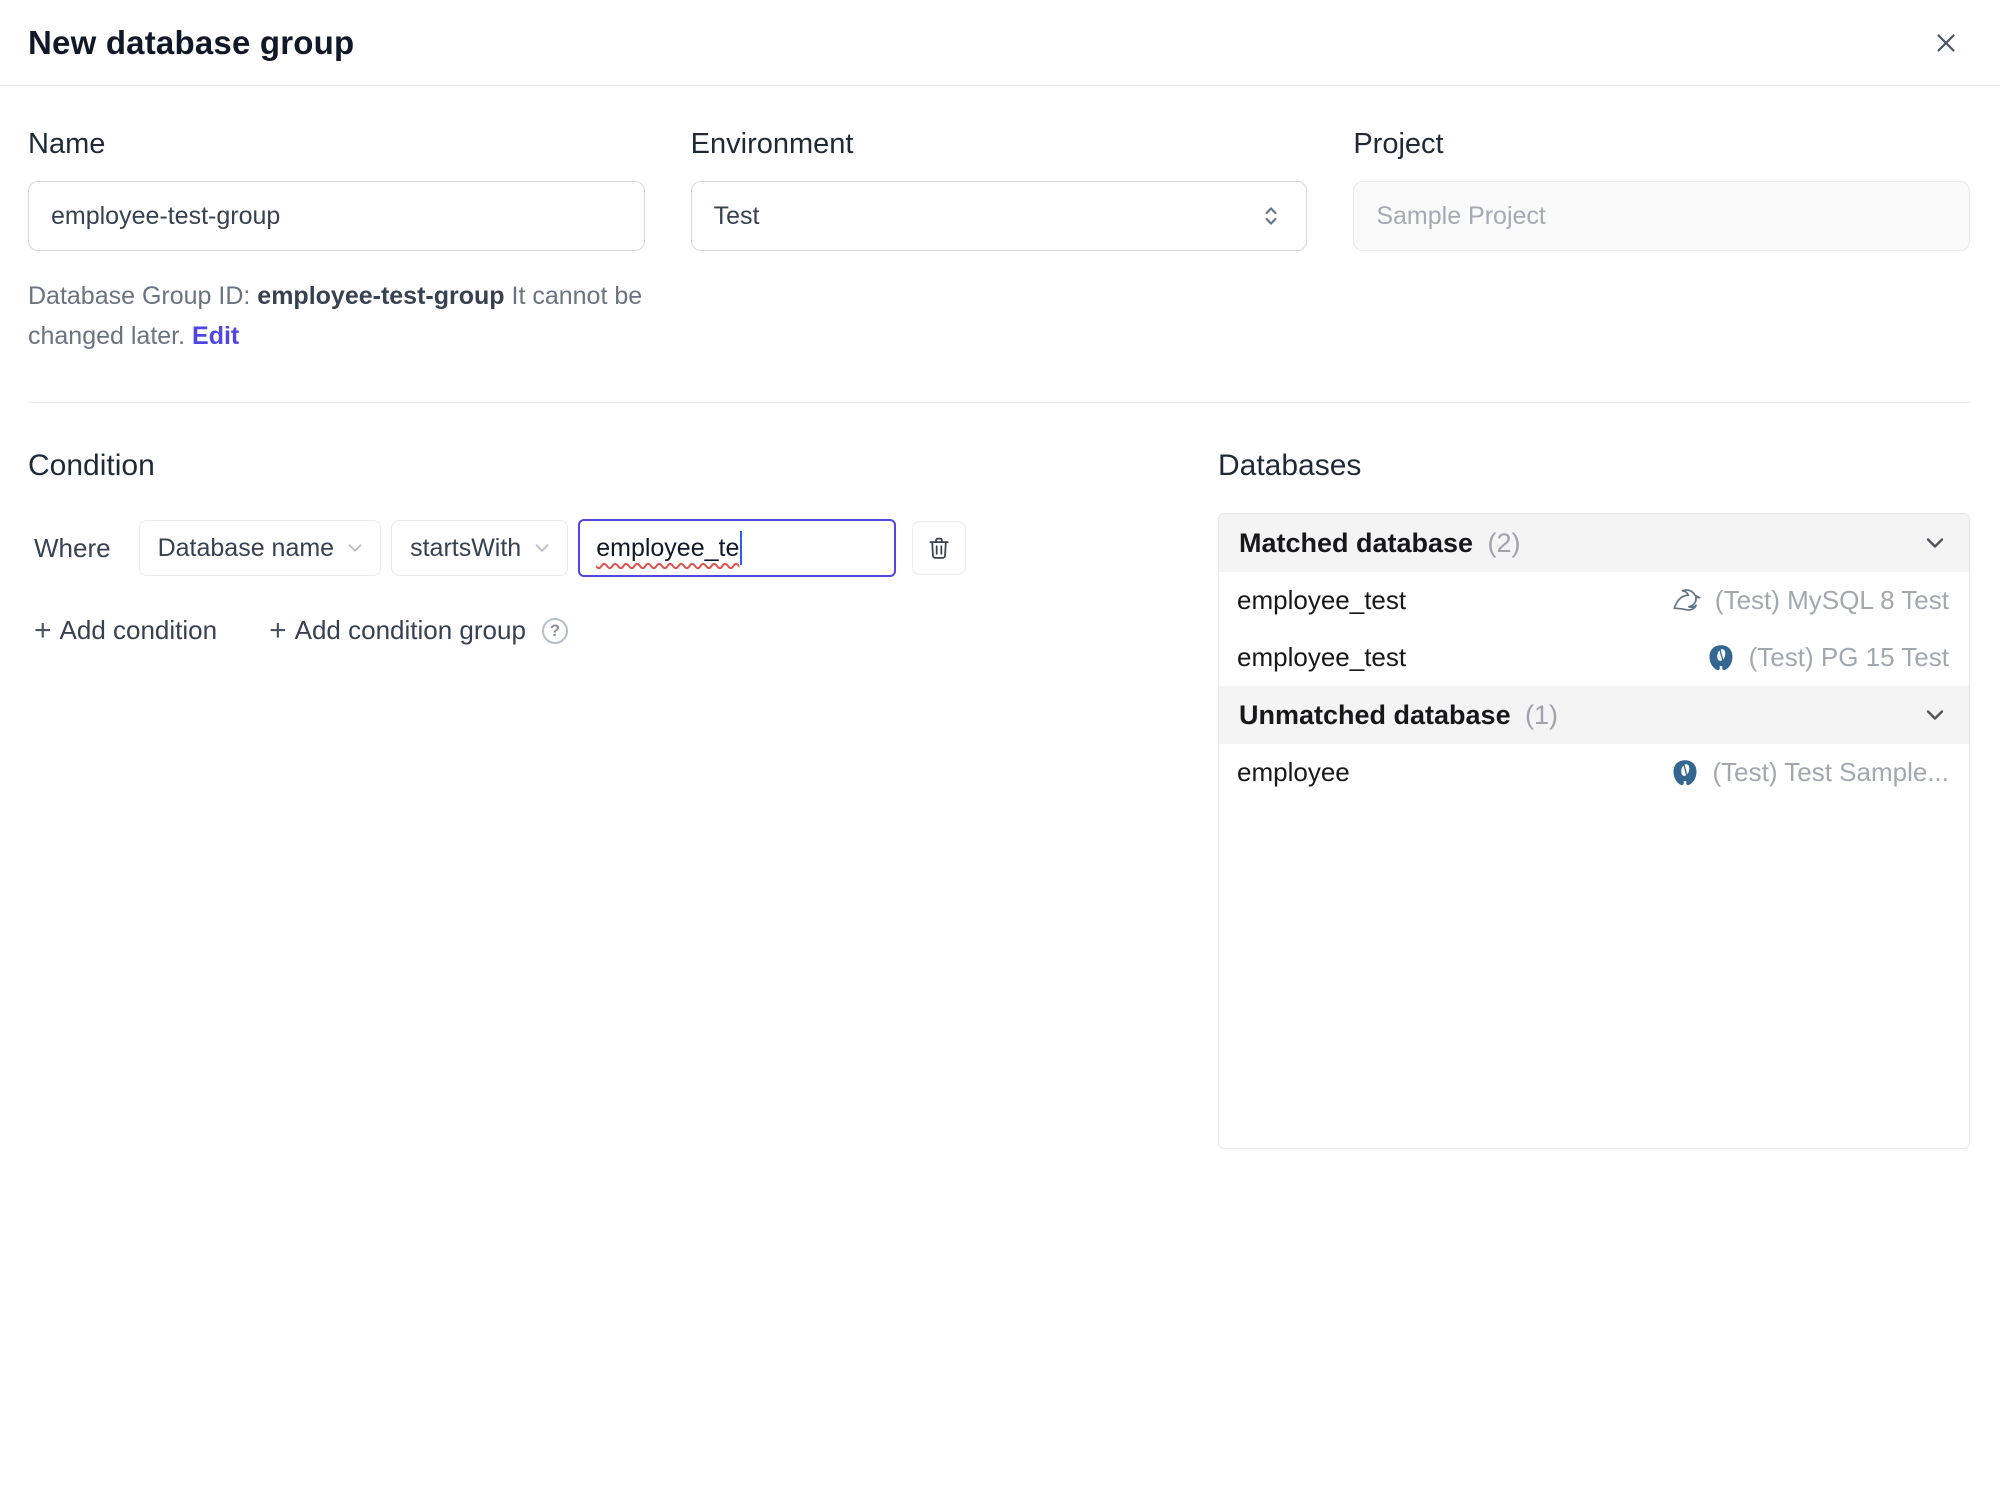 The height and width of the screenshot is (1500, 2000). I want to click on database-row: employee_test (Test) MySQL 8 Test, so click(1594, 600).